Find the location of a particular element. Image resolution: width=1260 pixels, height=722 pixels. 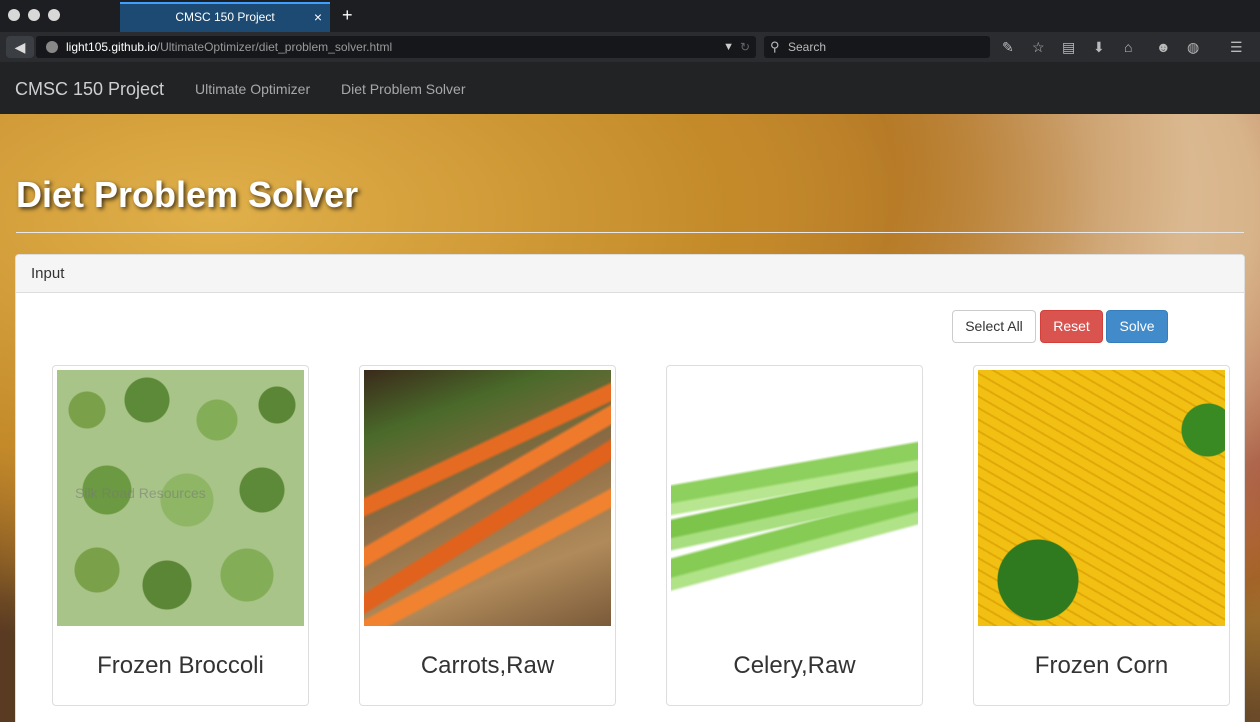

close-tab-icon: × is located at coordinates (318, 17).